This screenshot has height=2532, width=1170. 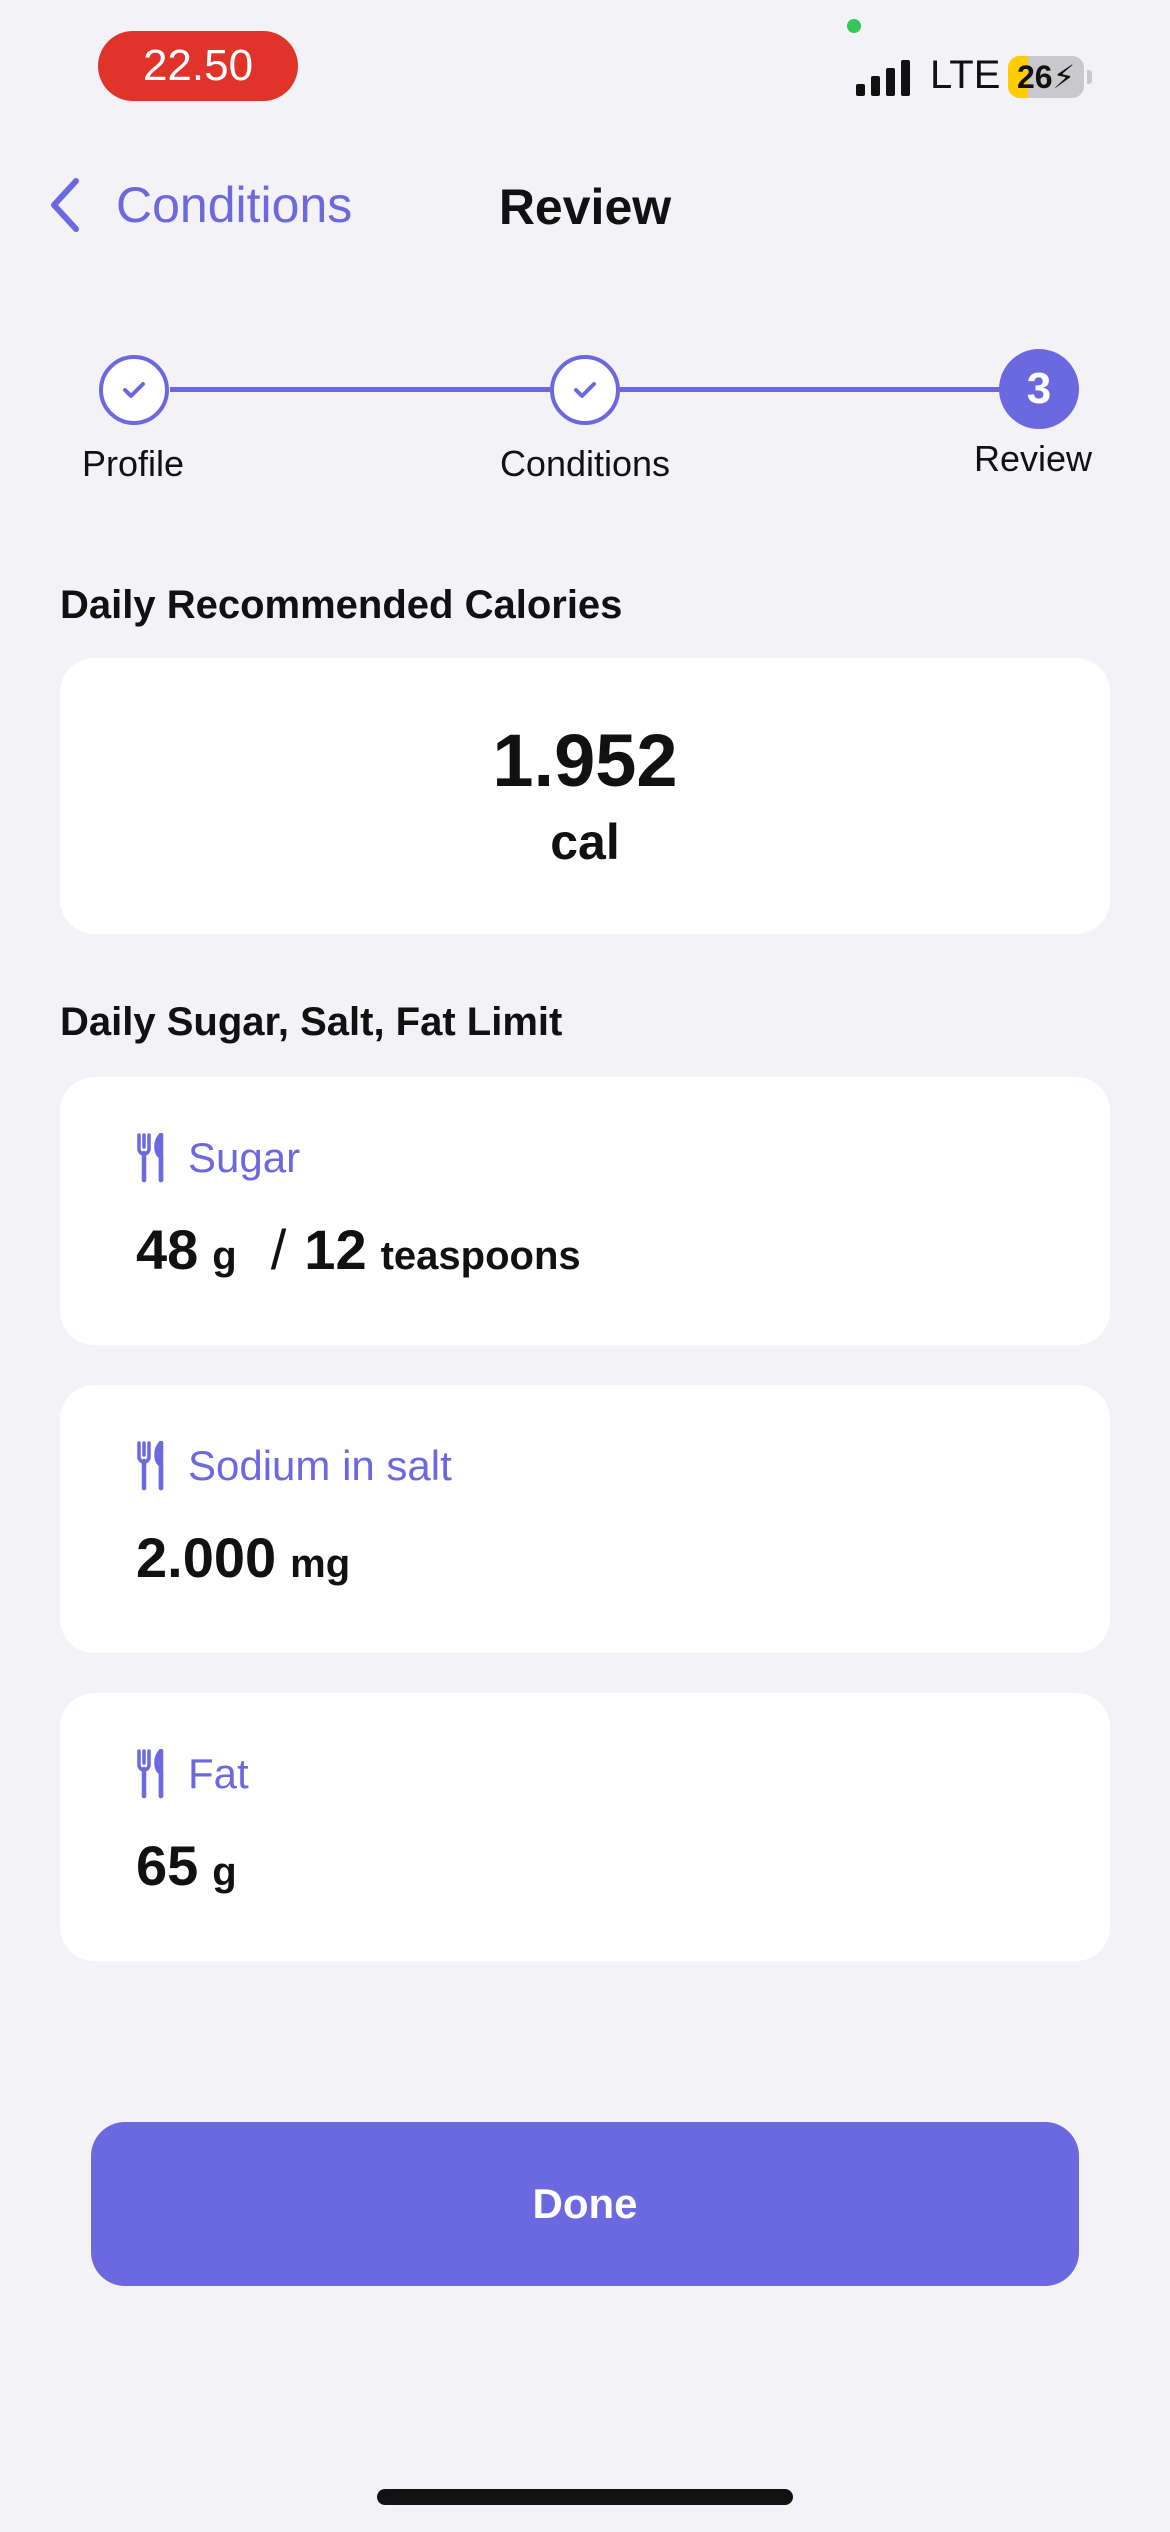 I want to click on sodium-value: 2.000, so click(x=206, y=1557).